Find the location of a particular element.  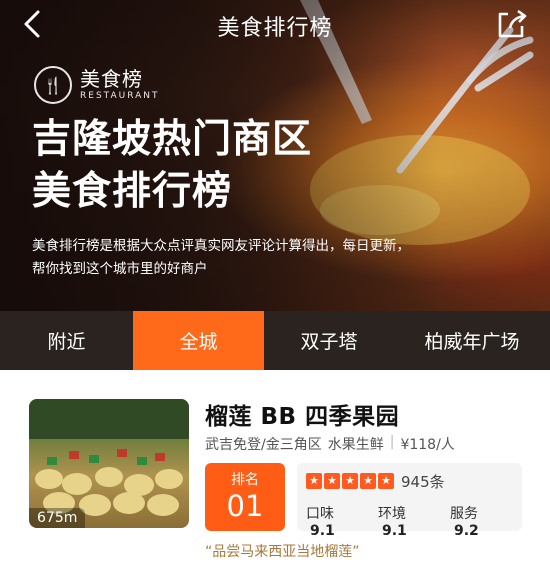

rank-label: 排名 is located at coordinates (245, 480).